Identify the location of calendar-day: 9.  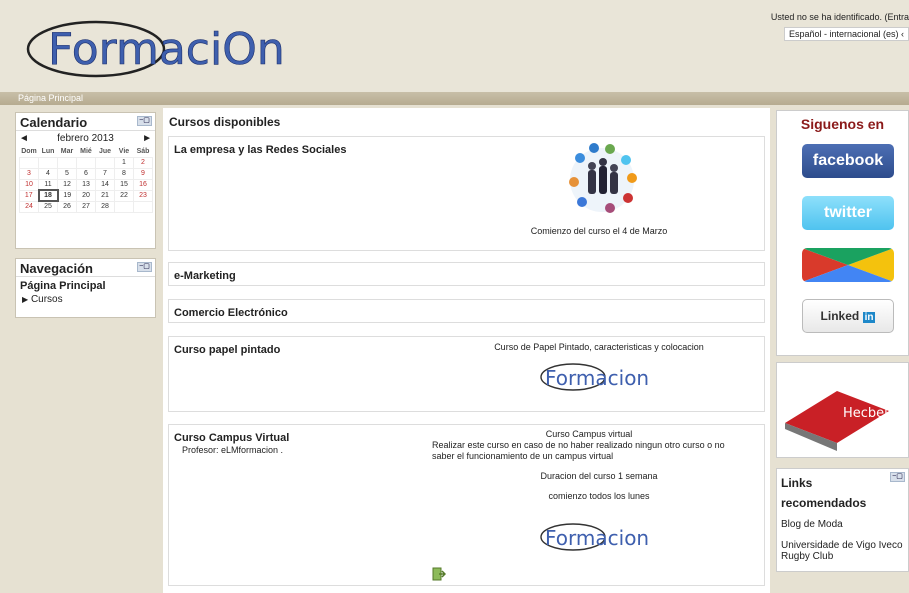
(143, 173).